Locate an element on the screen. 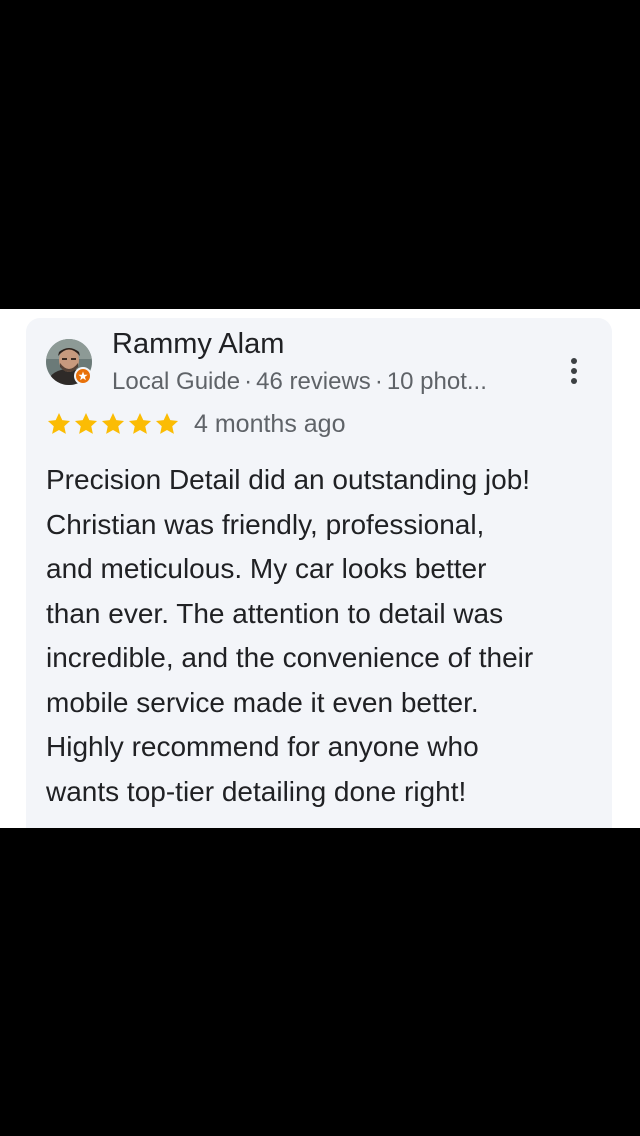 This screenshot has height=1136, width=640. reviewer-level: Local Guide is located at coordinates (176, 381).